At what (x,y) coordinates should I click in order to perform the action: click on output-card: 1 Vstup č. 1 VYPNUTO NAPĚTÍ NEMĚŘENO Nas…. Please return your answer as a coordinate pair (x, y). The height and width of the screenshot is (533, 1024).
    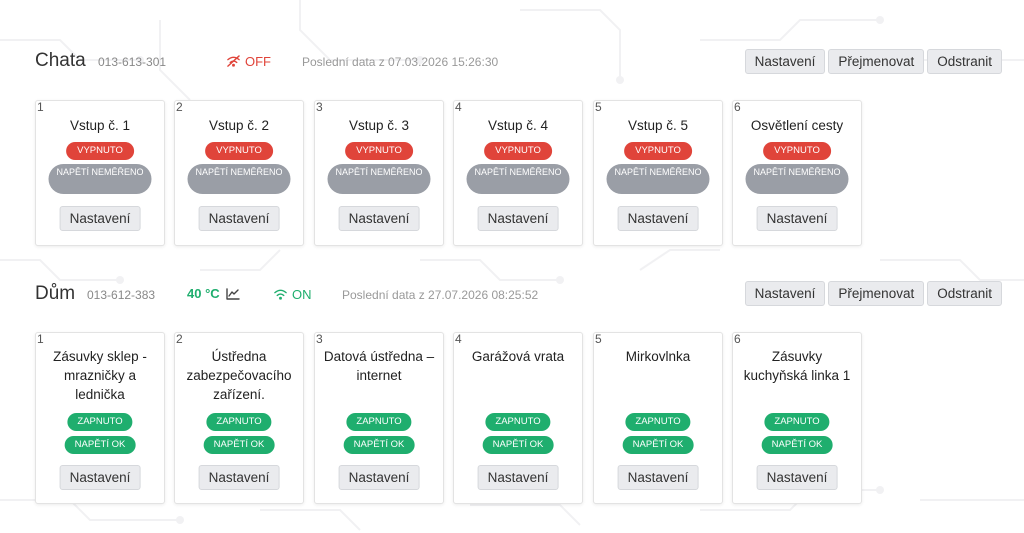
    Looking at the image, I should click on (100, 173).